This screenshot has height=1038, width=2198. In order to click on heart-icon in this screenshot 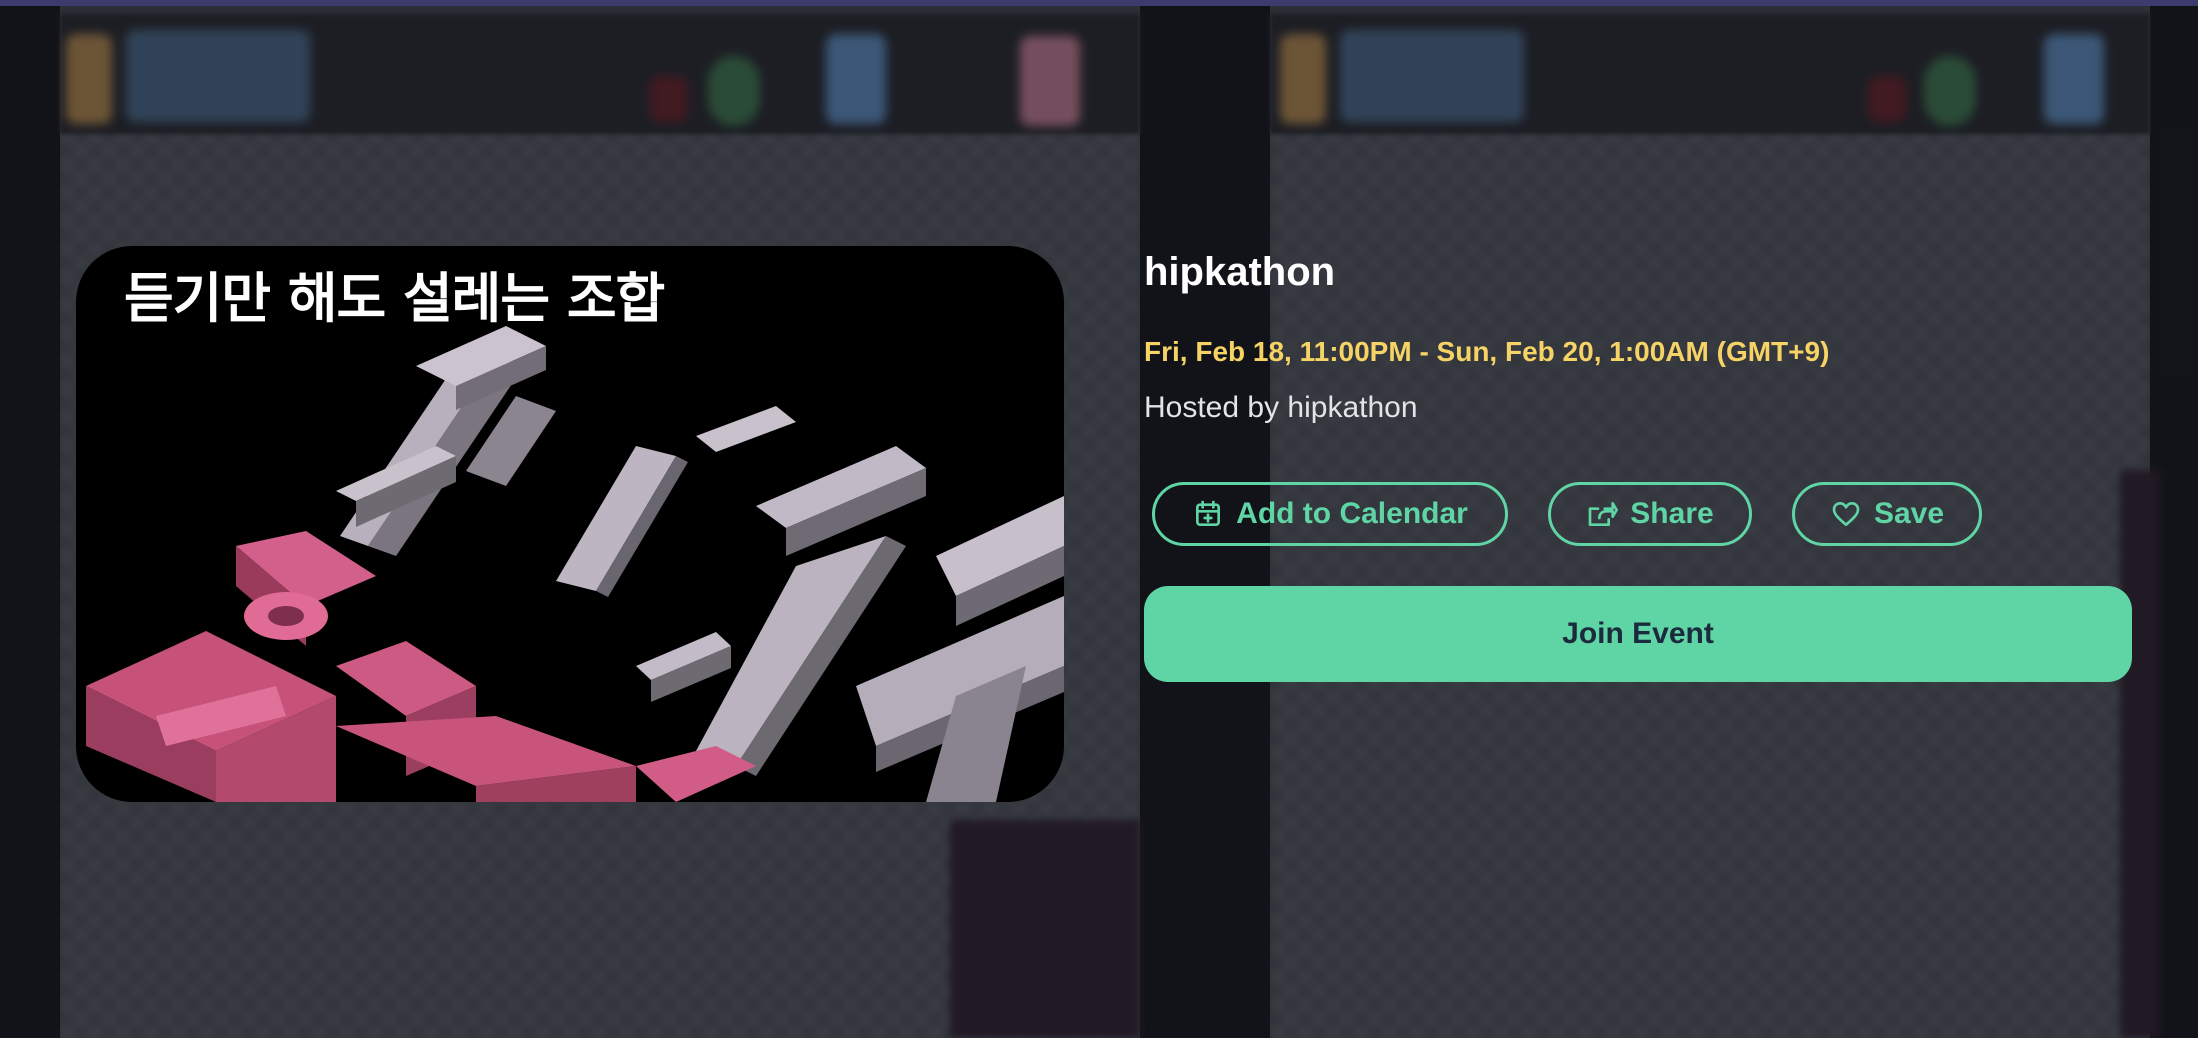, I will do `click(1846, 514)`.